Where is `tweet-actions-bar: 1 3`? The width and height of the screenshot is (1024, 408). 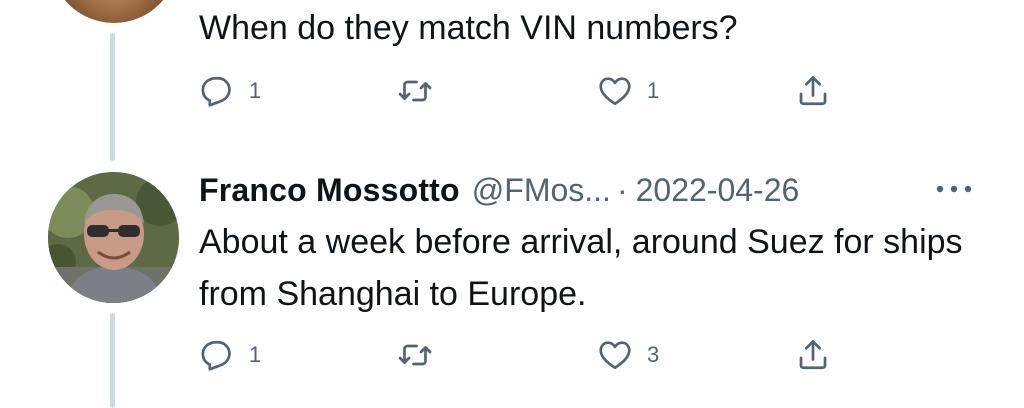
tweet-actions-bar: 1 3 is located at coordinates (529, 355).